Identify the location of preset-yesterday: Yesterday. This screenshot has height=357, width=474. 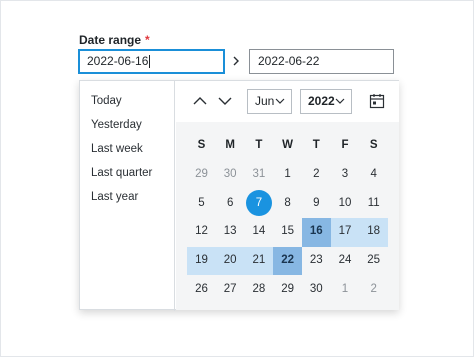
(116, 125).